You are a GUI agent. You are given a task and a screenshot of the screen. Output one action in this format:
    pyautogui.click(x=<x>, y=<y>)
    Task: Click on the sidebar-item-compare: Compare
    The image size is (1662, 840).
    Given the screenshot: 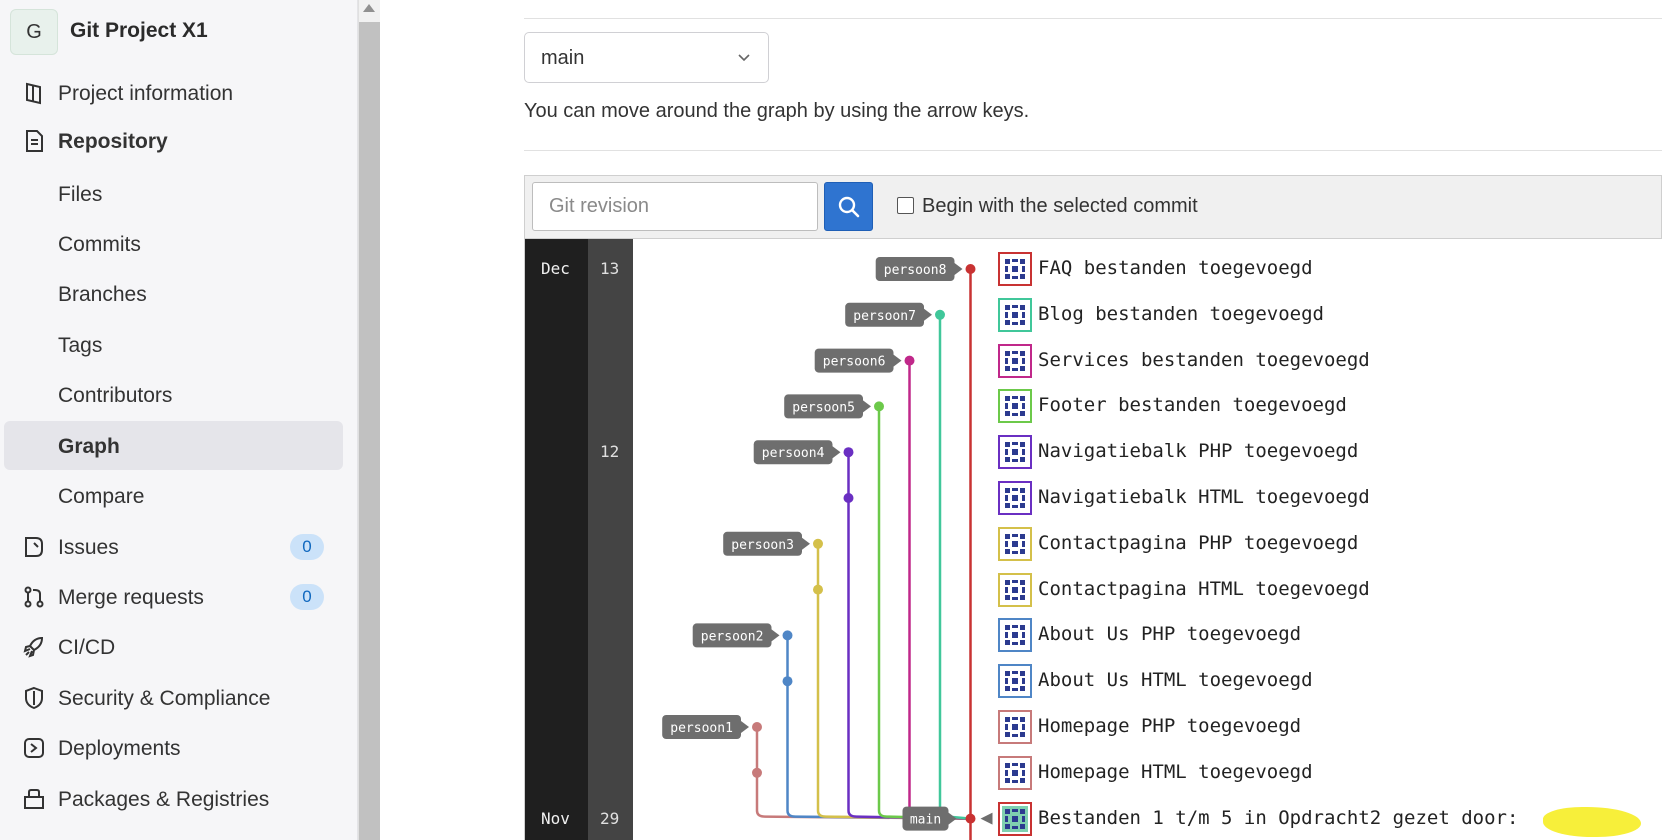 What is the action you would take?
    pyautogui.click(x=173, y=496)
    